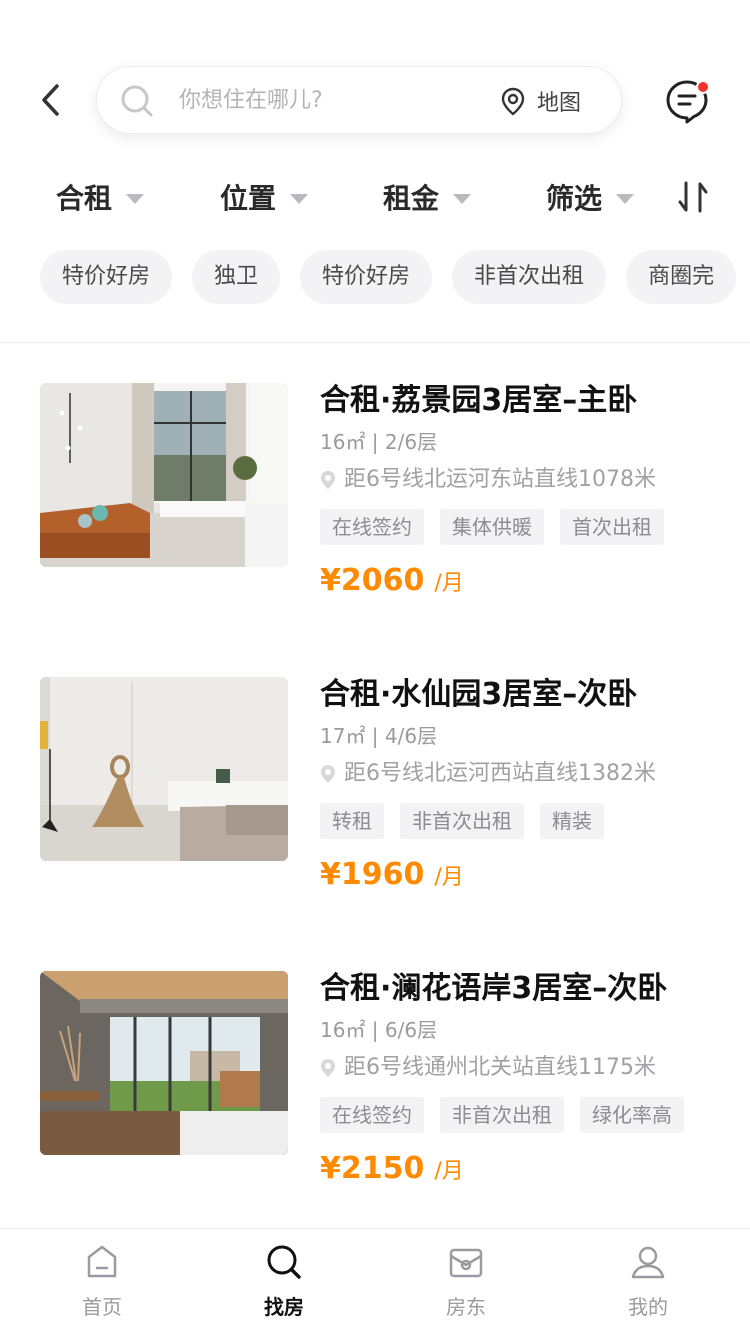  Describe the element at coordinates (525, 1168) in the screenshot. I see `listing-price: ¥2150 /月` at that location.